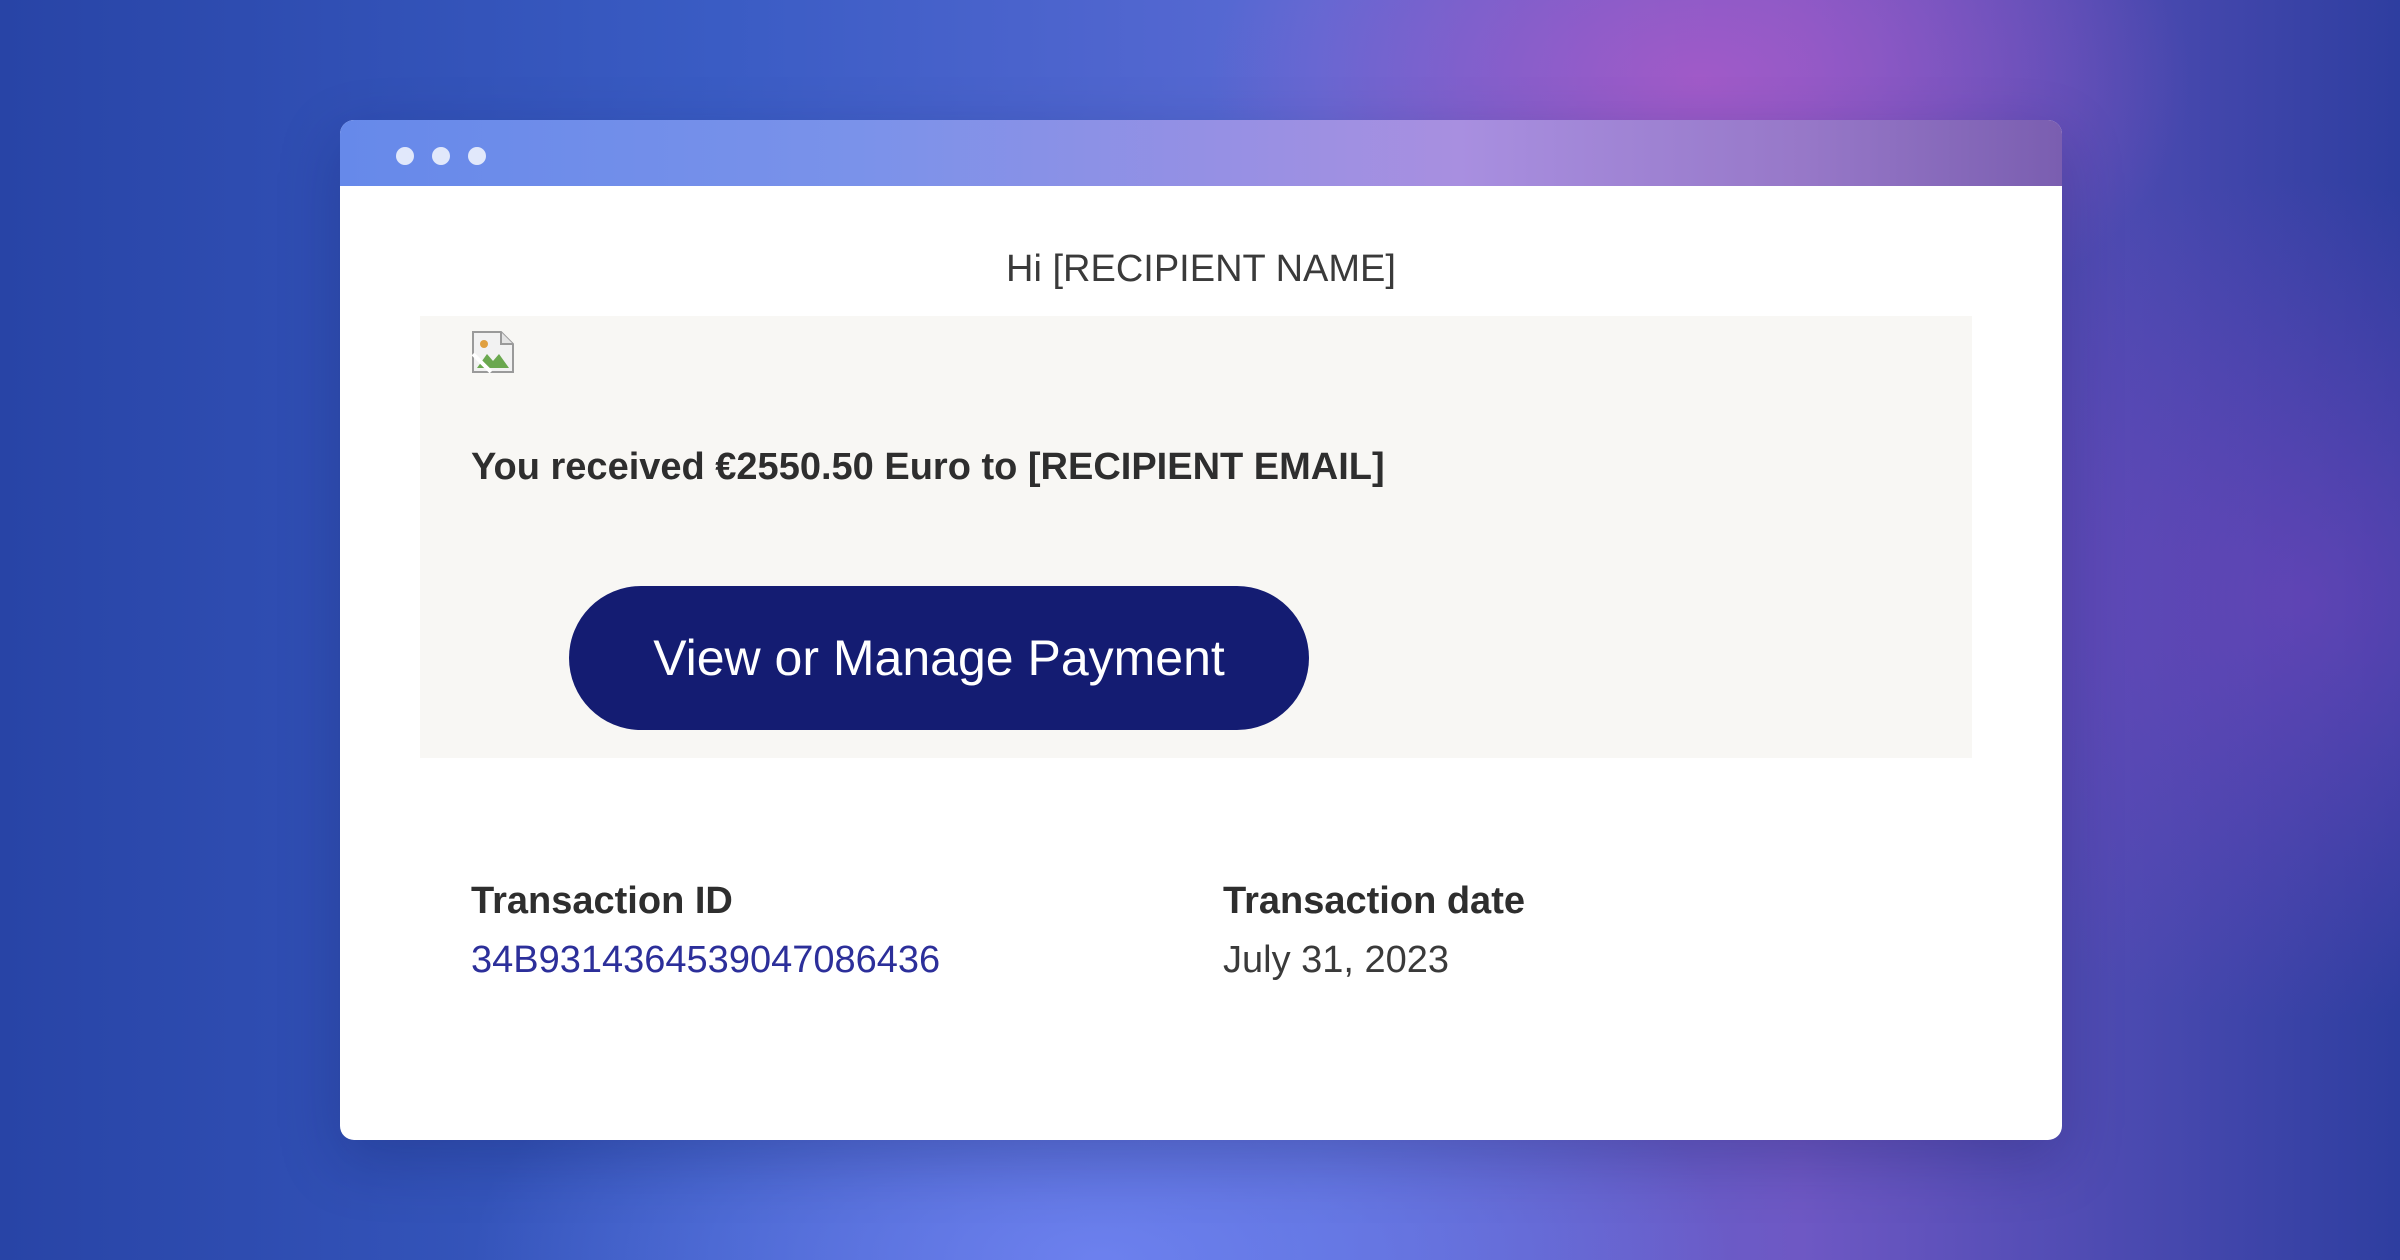 The height and width of the screenshot is (1260, 2400). Describe the element at coordinates (1336, 960) in the screenshot. I see `transaction-date-value: July 31, 2023` at that location.